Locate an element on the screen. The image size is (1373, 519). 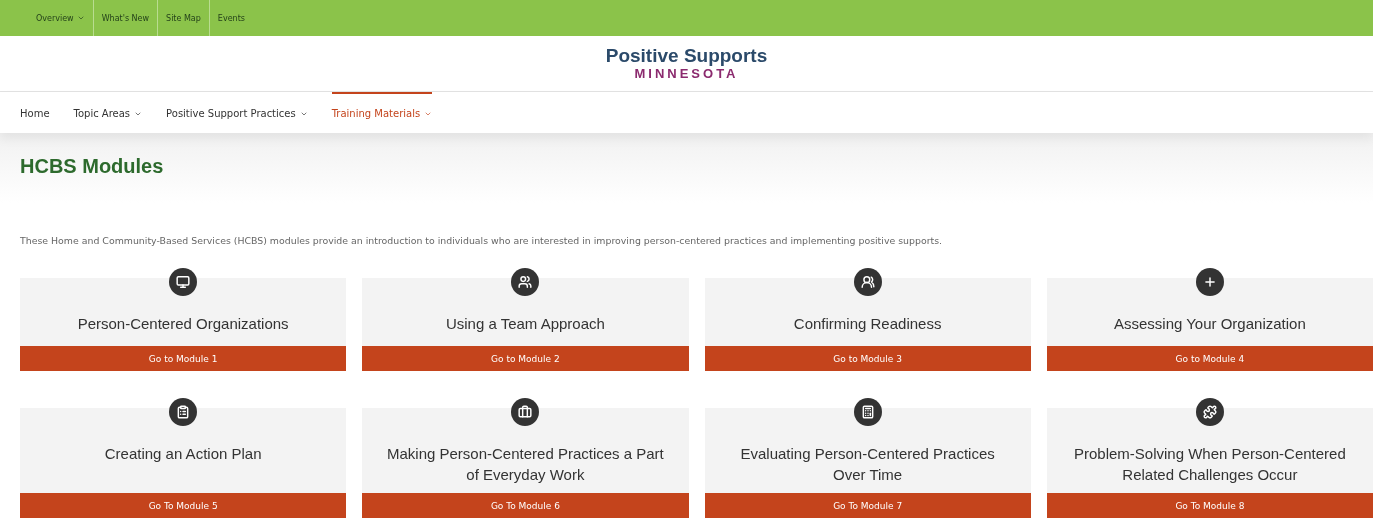
module-title: Assessing Your Organization is located at coordinates (1209, 324).